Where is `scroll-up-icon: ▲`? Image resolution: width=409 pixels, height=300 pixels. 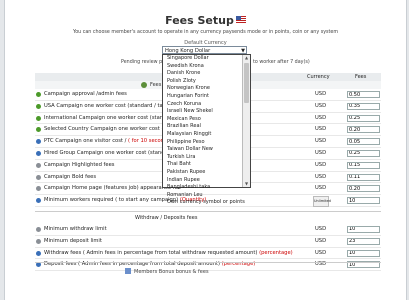
scroll-up-icon: ▲ is located at coordinates (246, 58).